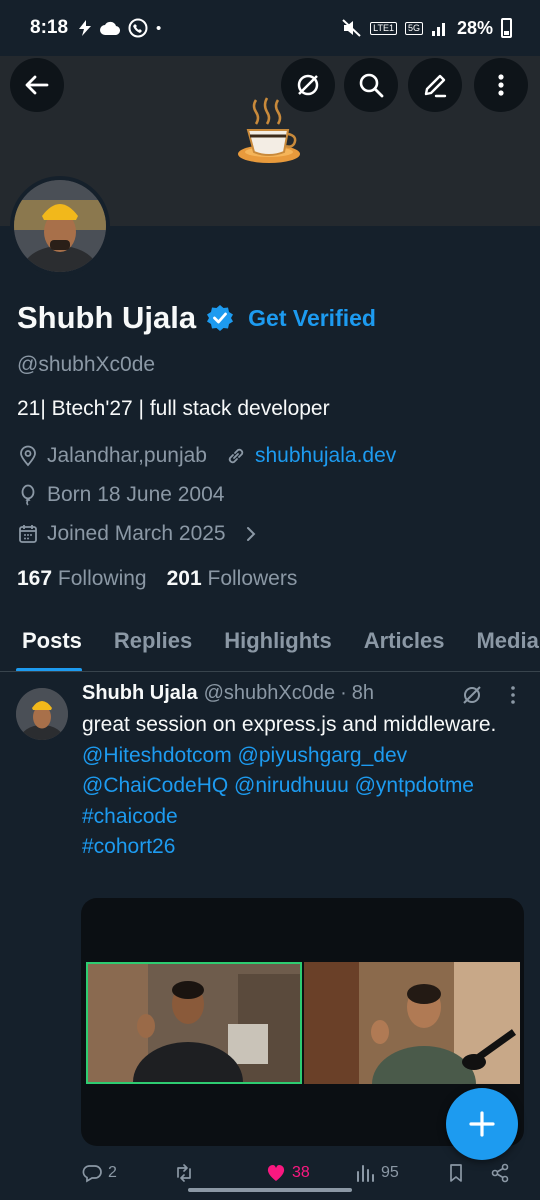 The image size is (540, 1200). What do you see at coordinates (278, 640) in the screenshot?
I see `tab-highlights: Highlights` at bounding box center [278, 640].